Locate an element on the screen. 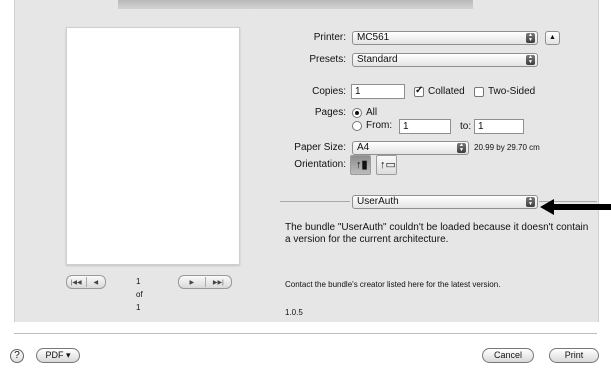 This screenshot has height=377, width=611. prev-page-icon: ◀ is located at coordinates (96, 282).